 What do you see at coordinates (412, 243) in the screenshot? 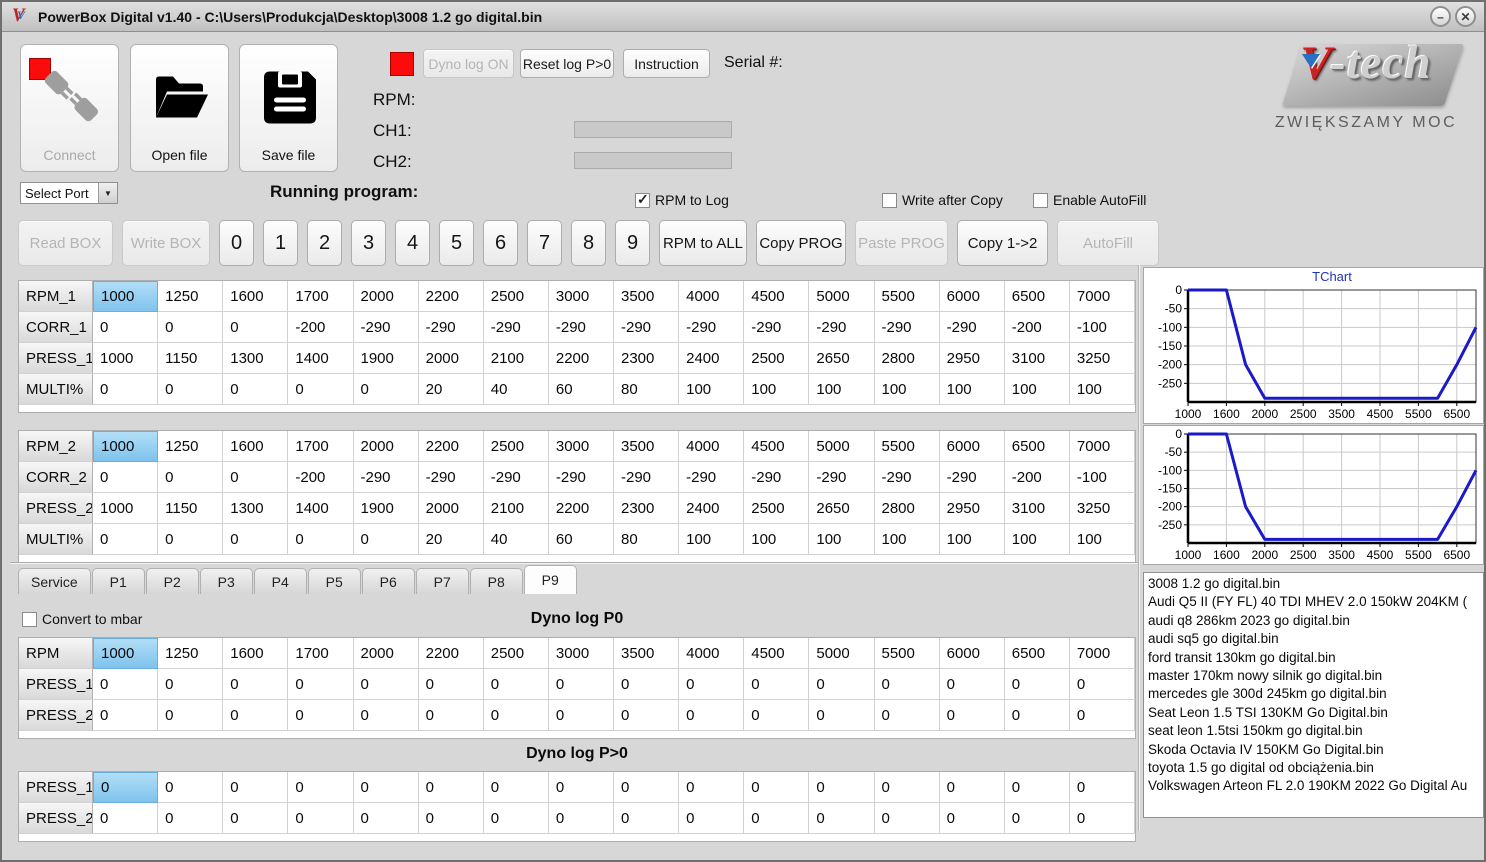
I see `digit-button-4: 4` at bounding box center [412, 243].